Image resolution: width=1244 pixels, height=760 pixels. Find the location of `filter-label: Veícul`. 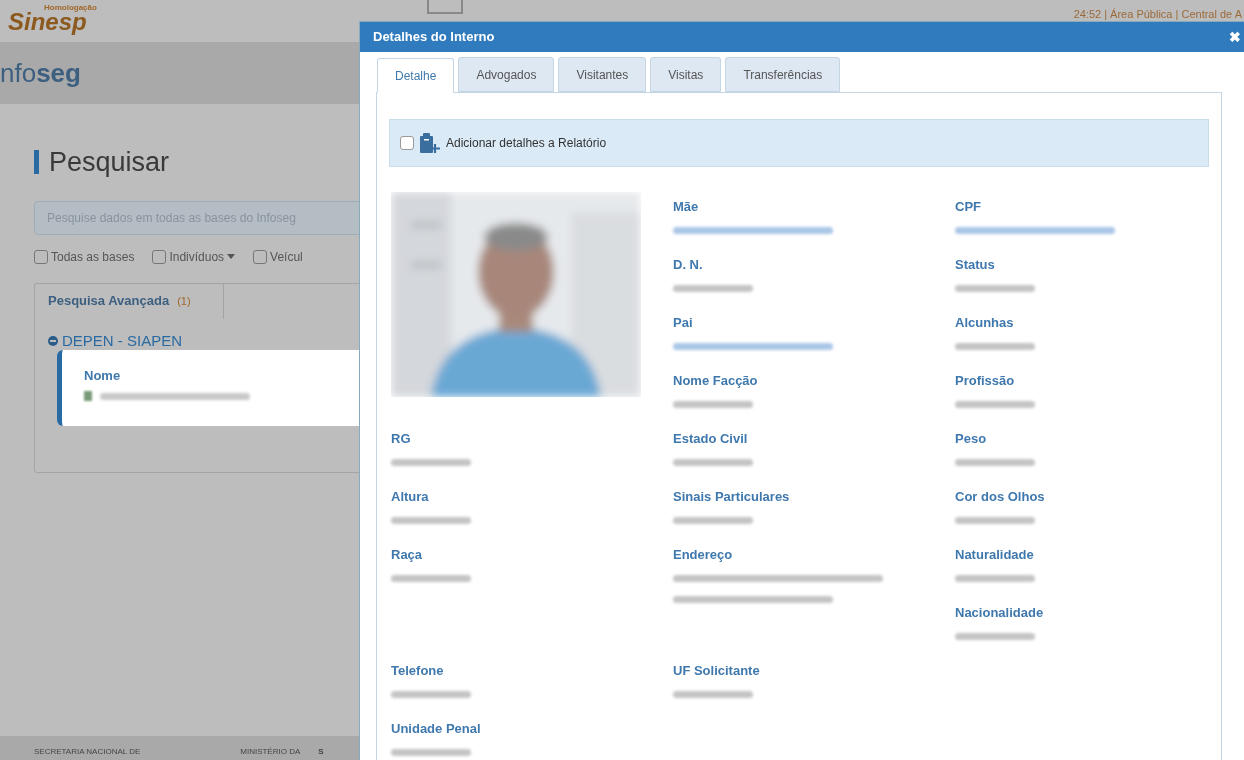

filter-label: Veícul is located at coordinates (286, 256).